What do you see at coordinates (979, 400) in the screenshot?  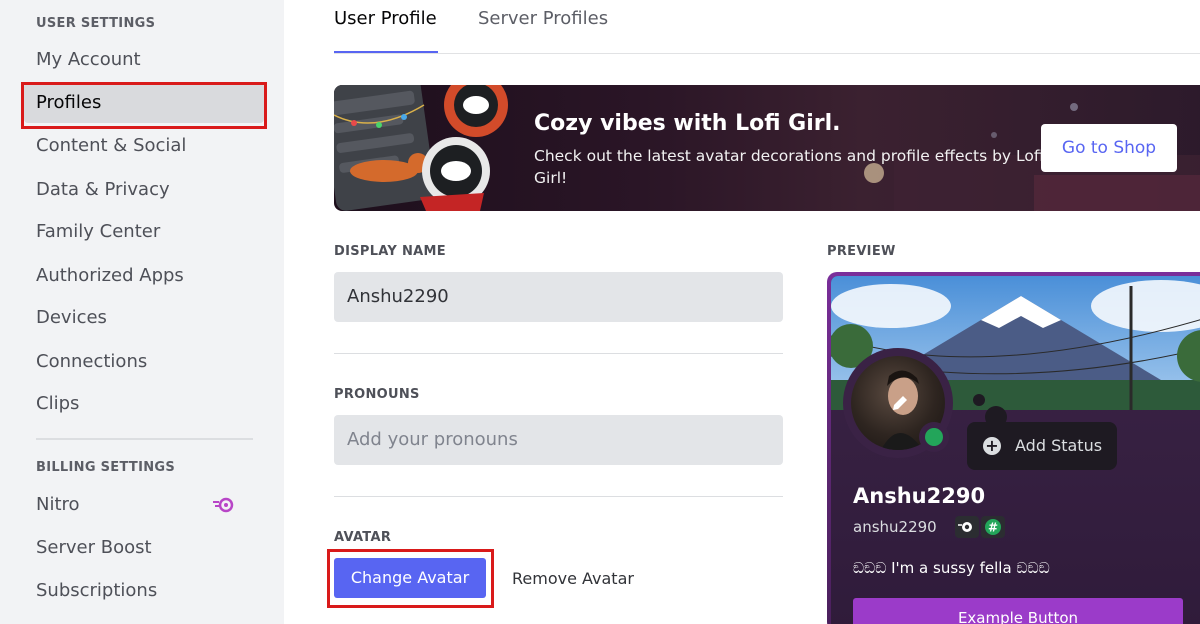 I see `status-bubble-dot` at bounding box center [979, 400].